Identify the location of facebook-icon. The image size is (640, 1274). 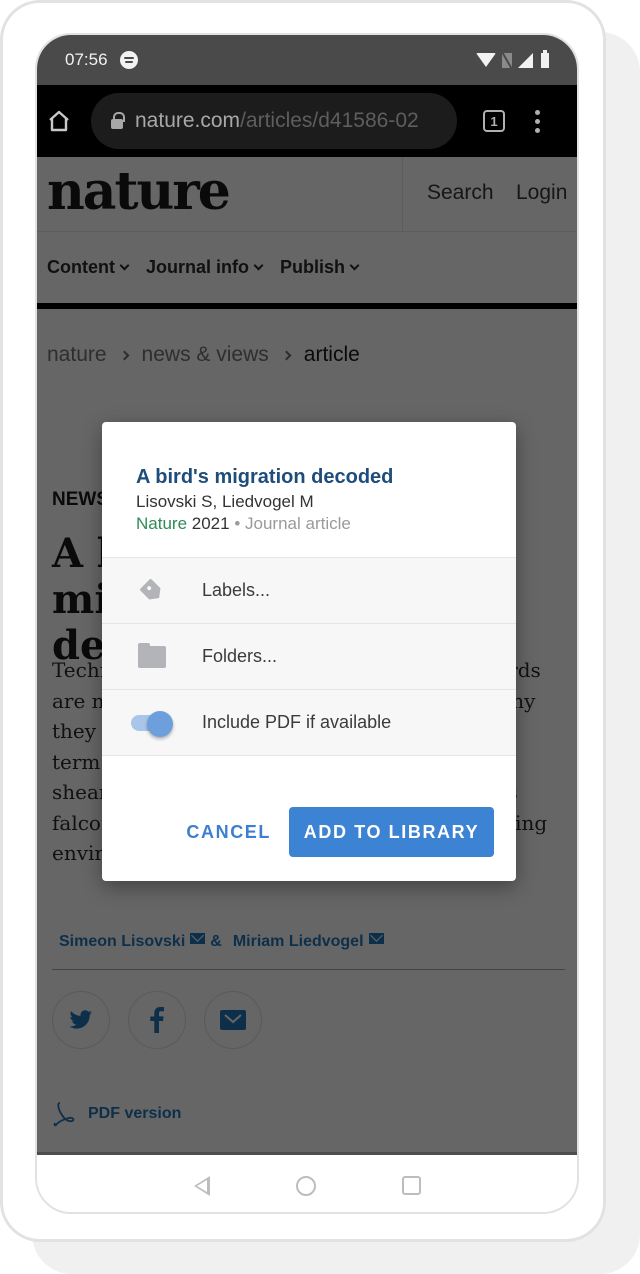
(157, 1020).